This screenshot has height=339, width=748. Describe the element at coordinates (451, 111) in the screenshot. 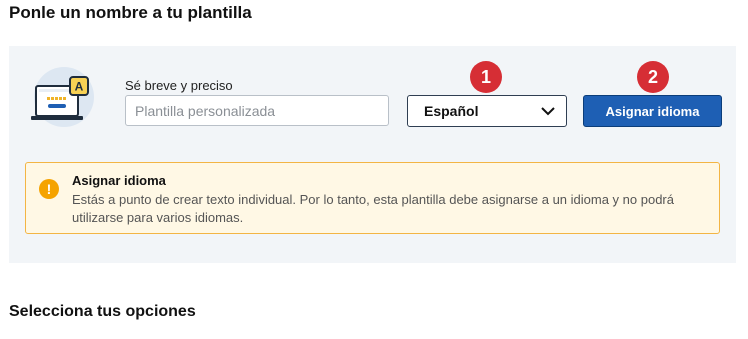

I see `language-select-value: Español` at that location.